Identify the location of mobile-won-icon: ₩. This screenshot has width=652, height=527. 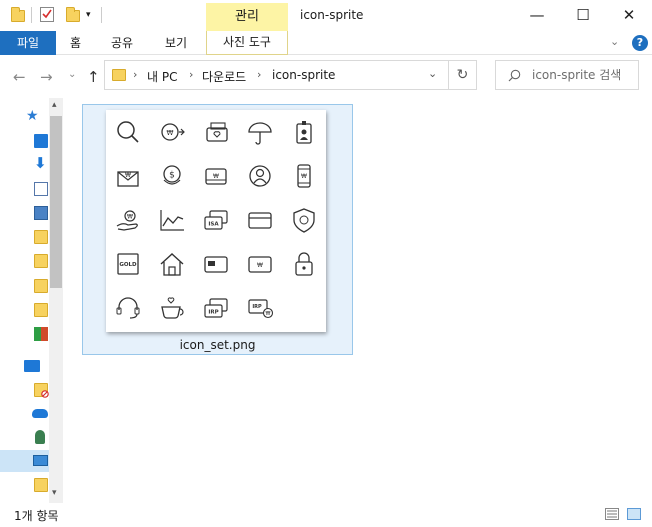
(304, 176).